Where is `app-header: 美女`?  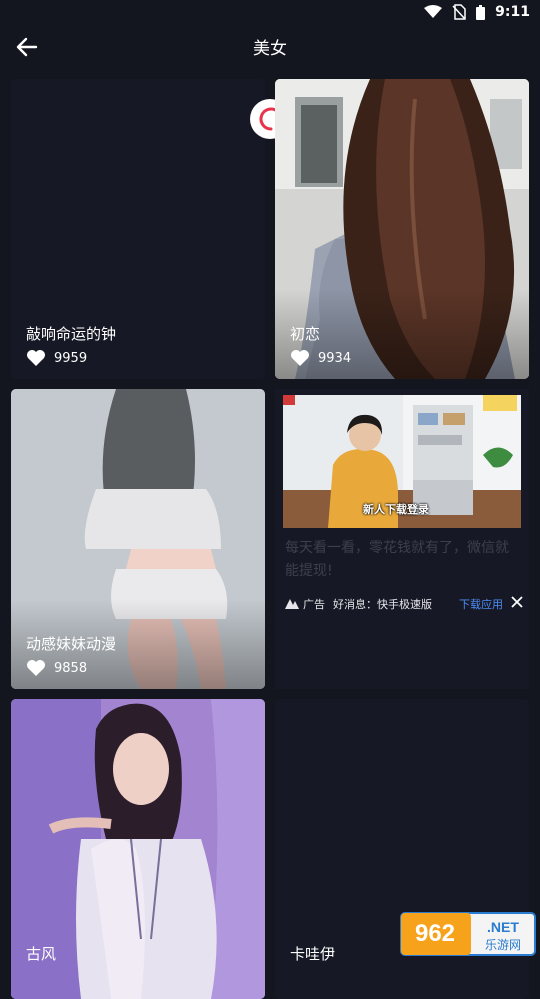 app-header: 美女 is located at coordinates (270, 47).